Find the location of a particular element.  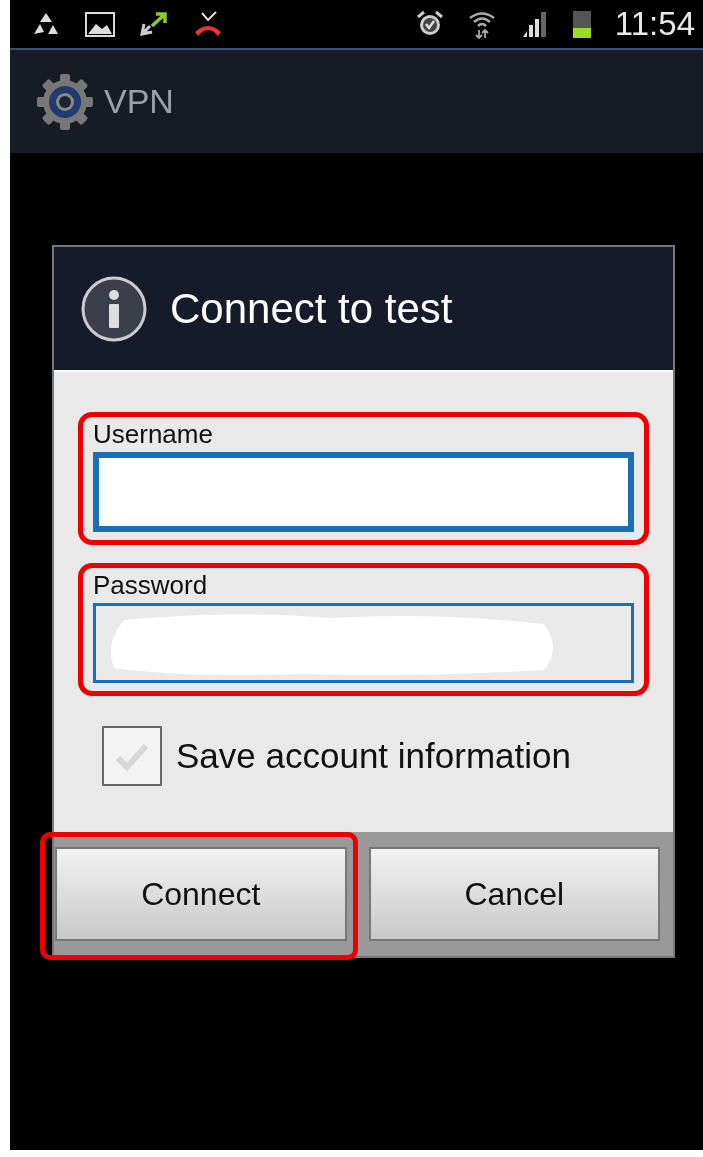

dialog-title: Connect to test is located at coordinates (311, 308).